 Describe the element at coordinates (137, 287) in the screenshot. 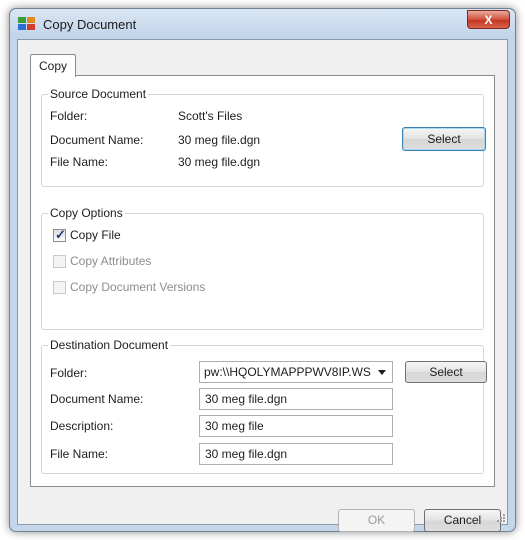

I see `copy-versions-label: Copy Document Versions` at that location.